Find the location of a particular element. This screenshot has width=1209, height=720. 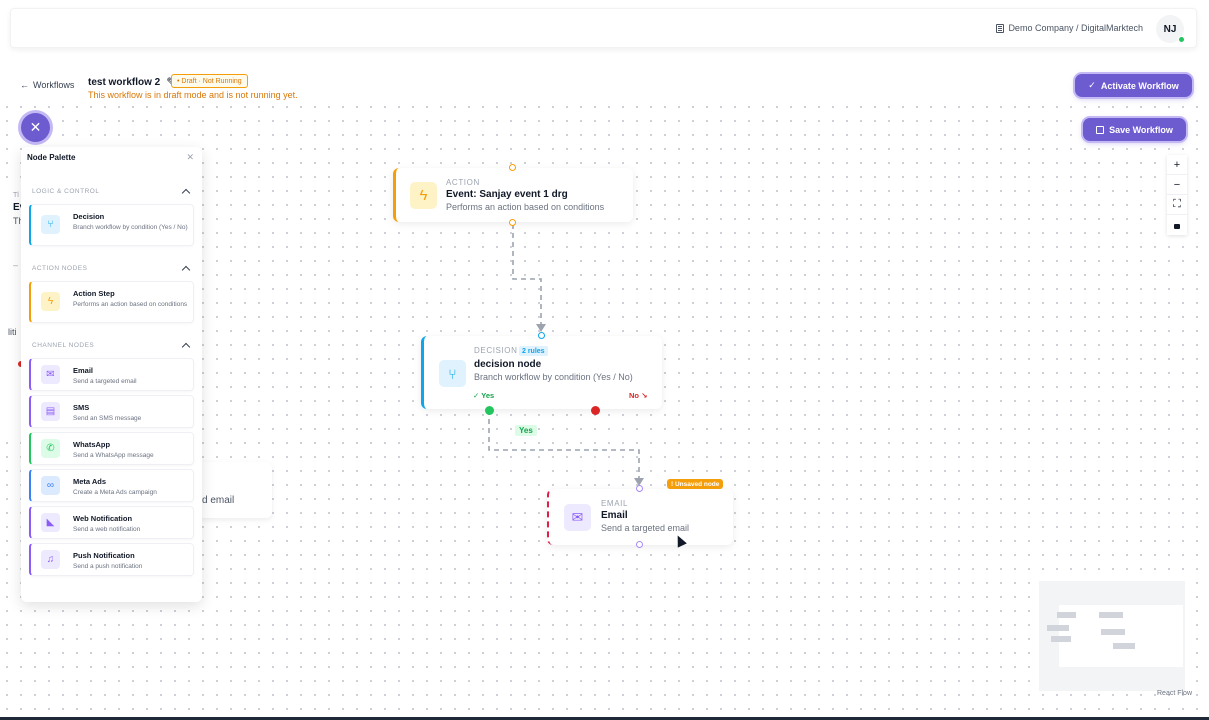

node-name: Event: Sanjay event 1 drg is located at coordinates (507, 194).